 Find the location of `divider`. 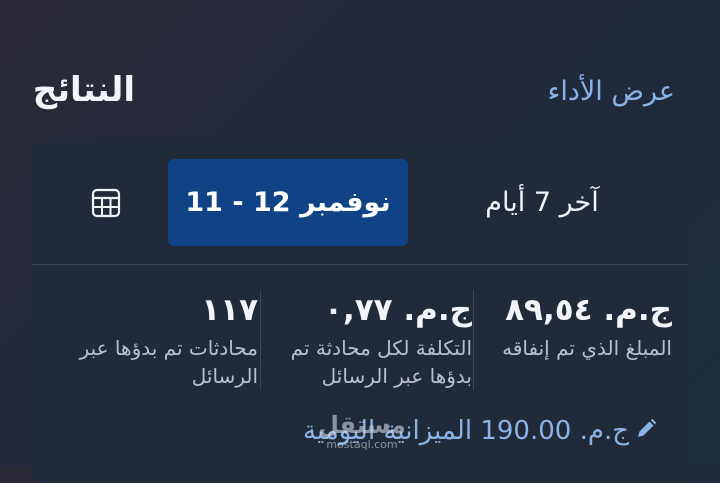

divider is located at coordinates (360, 264).